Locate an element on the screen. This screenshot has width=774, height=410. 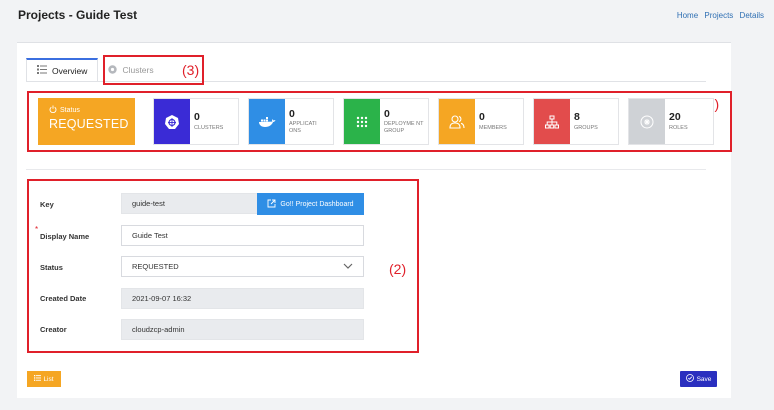
key-label: Key is located at coordinates (47, 204).